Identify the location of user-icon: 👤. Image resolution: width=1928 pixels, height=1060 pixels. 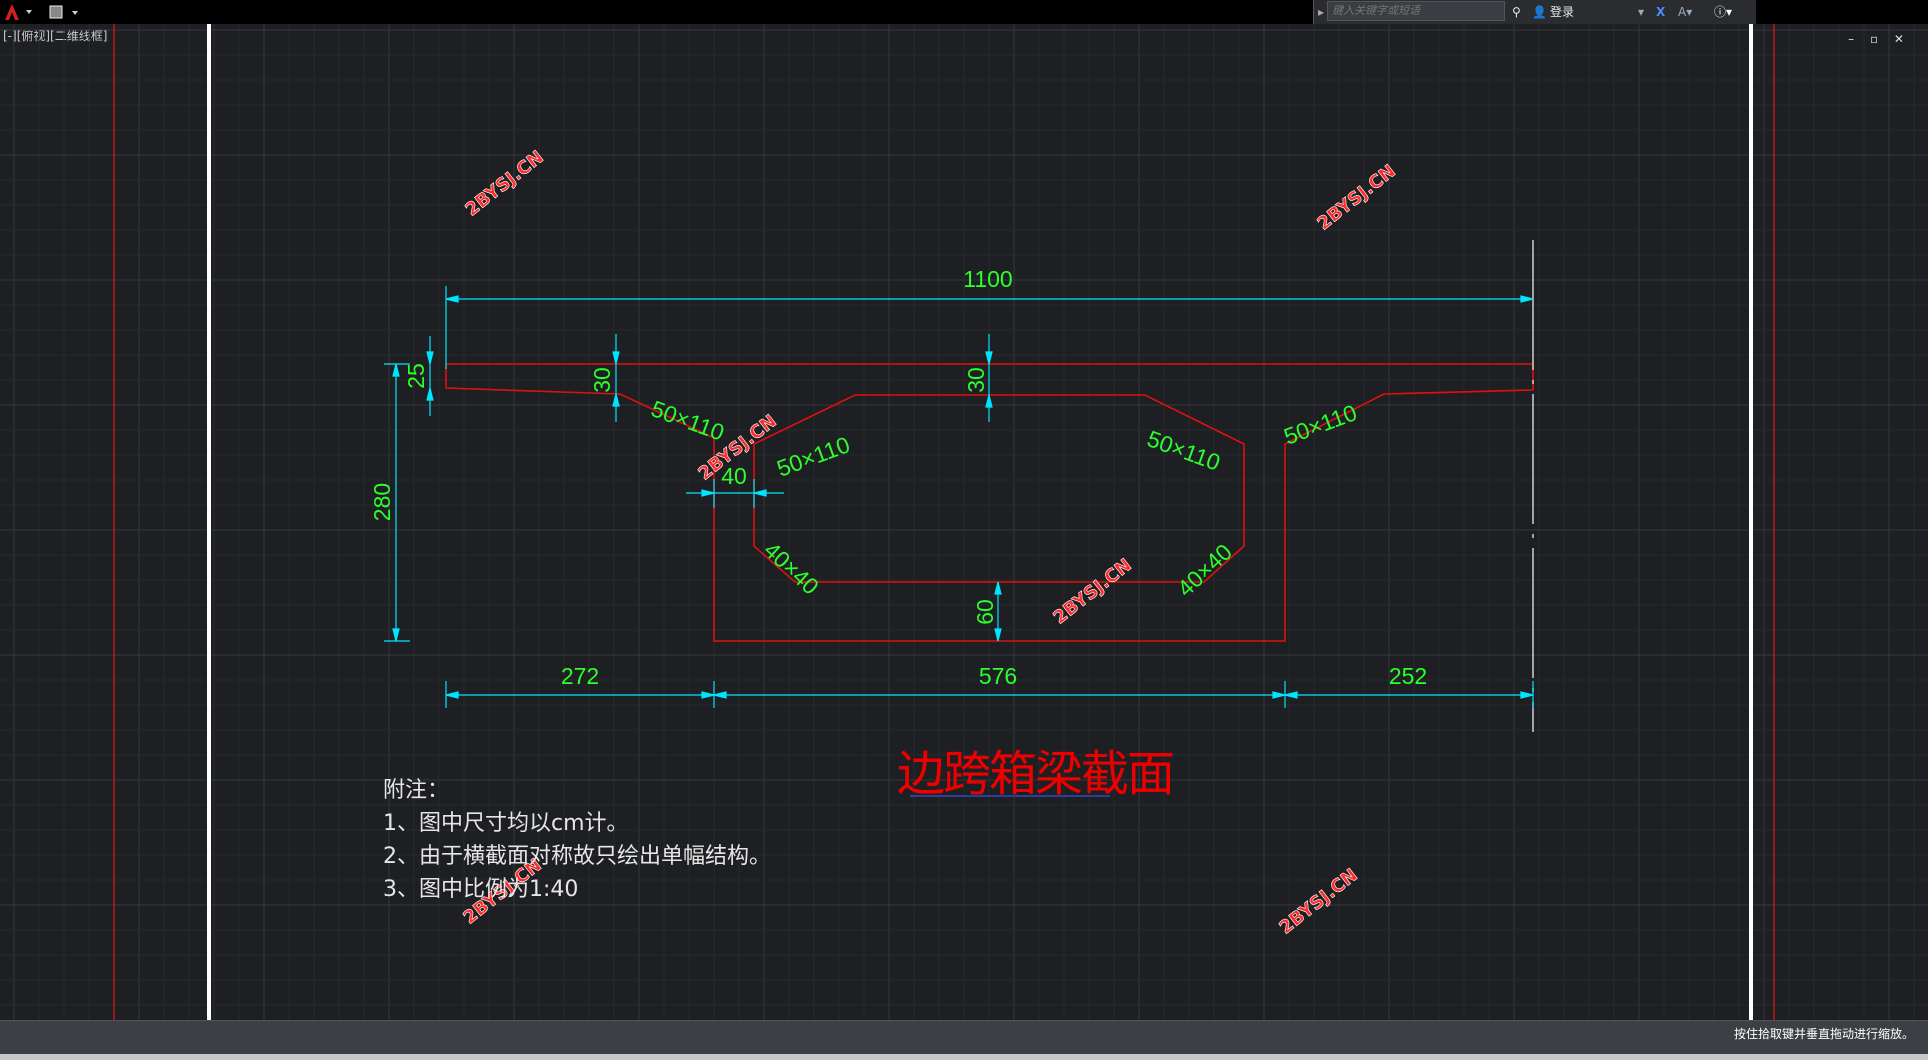
(1539, 12).